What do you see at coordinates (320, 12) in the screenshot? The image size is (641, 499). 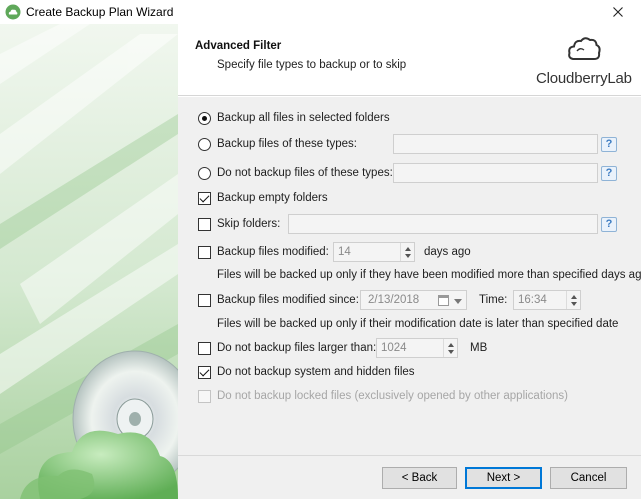 I see `title-bar: Create Backup Plan Wizard` at bounding box center [320, 12].